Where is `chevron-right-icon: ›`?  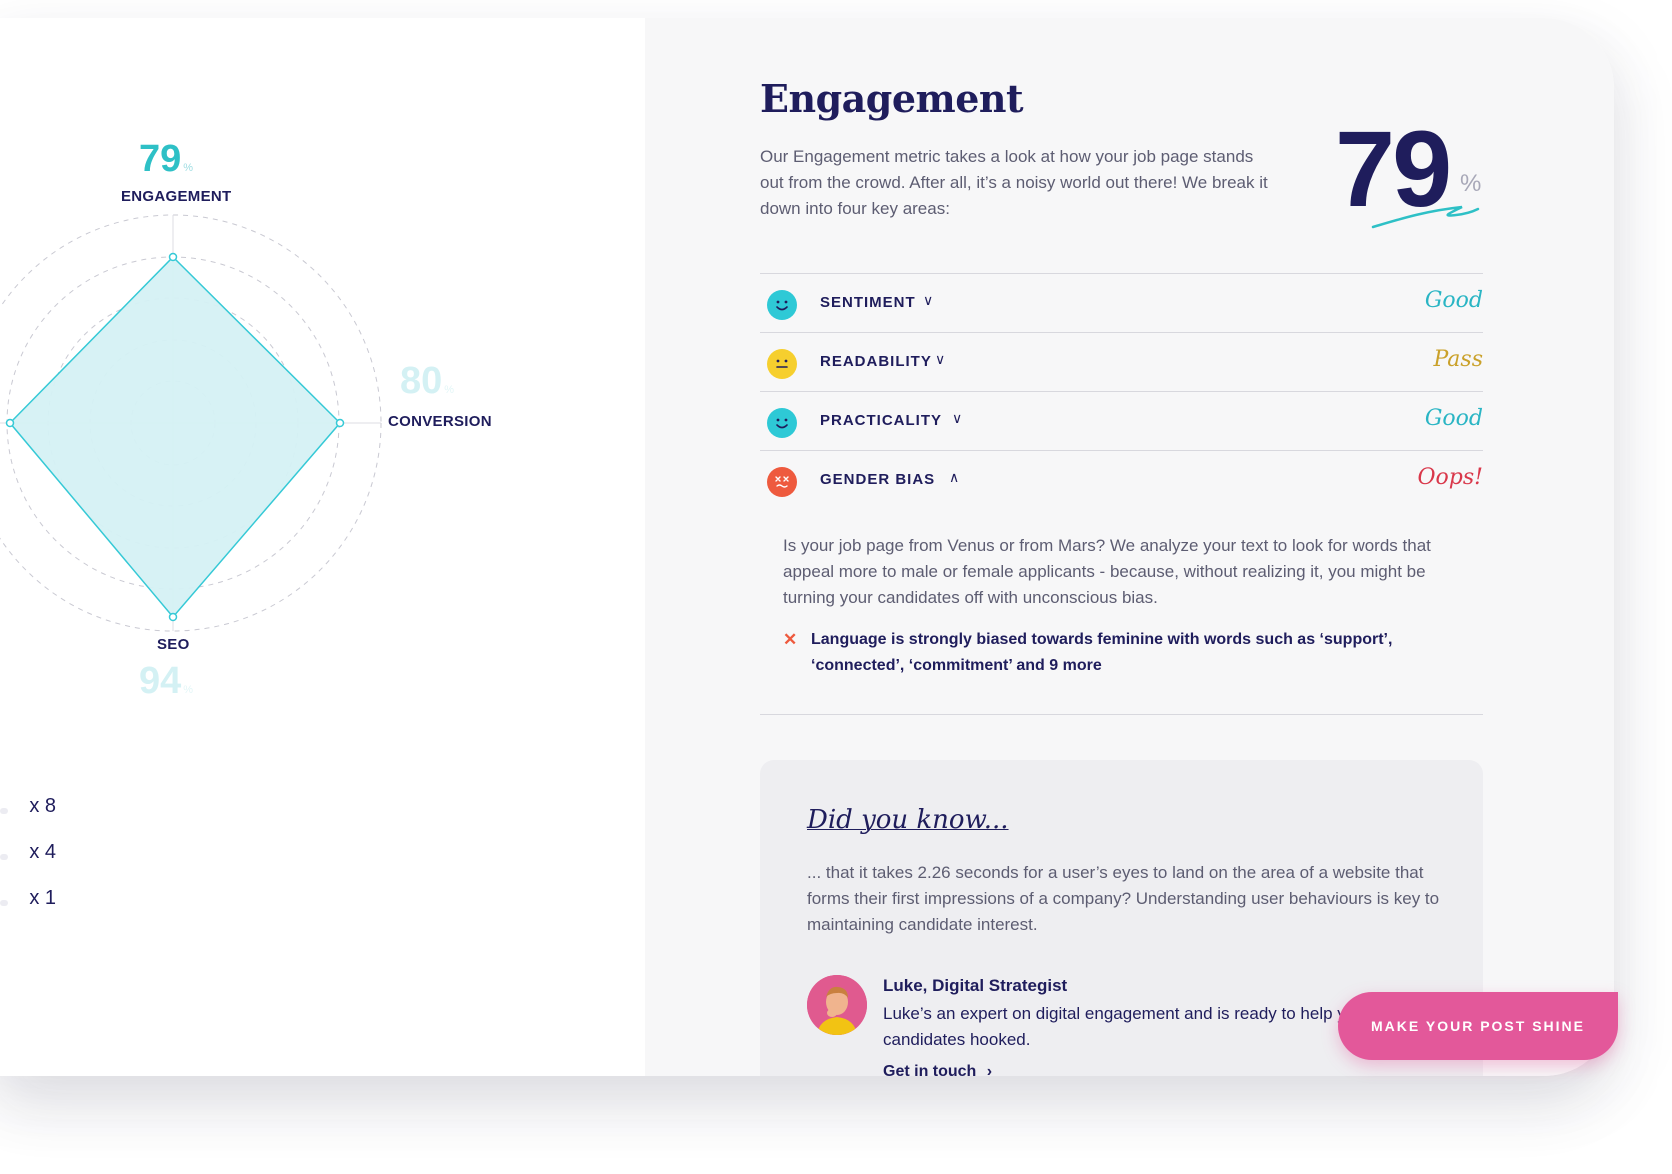
chevron-right-icon: › is located at coordinates (989, 1069).